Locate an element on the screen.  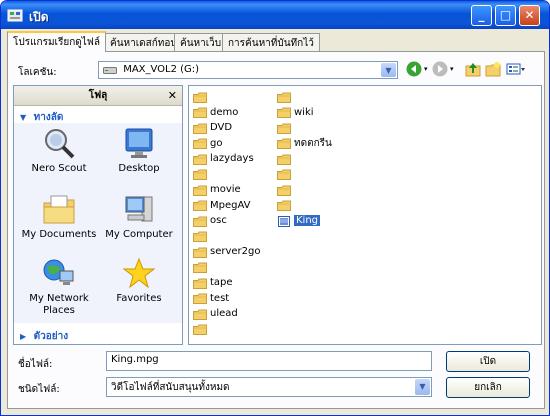
folder-item: ทดตกรีน is located at coordinates (304, 144).